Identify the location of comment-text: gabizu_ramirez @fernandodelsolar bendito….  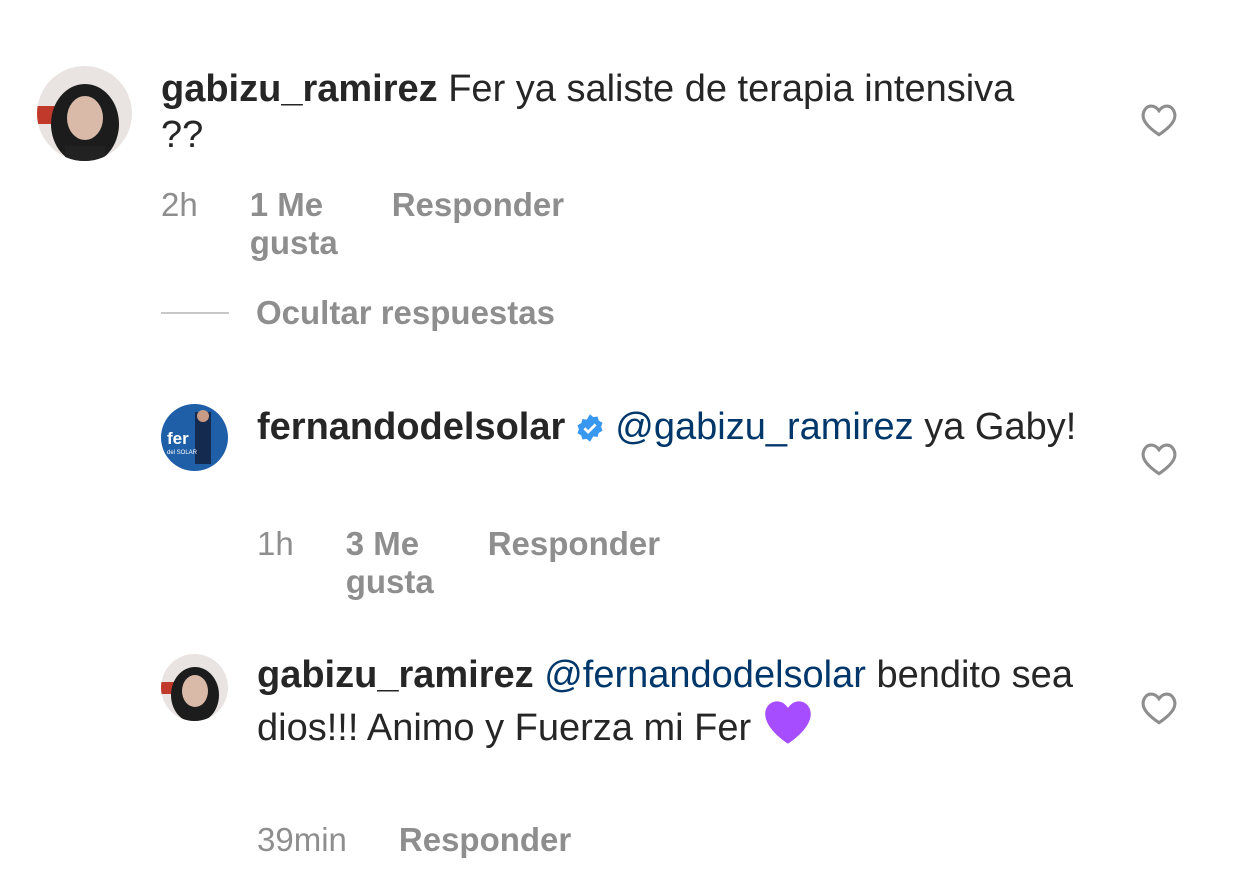
(672, 704).